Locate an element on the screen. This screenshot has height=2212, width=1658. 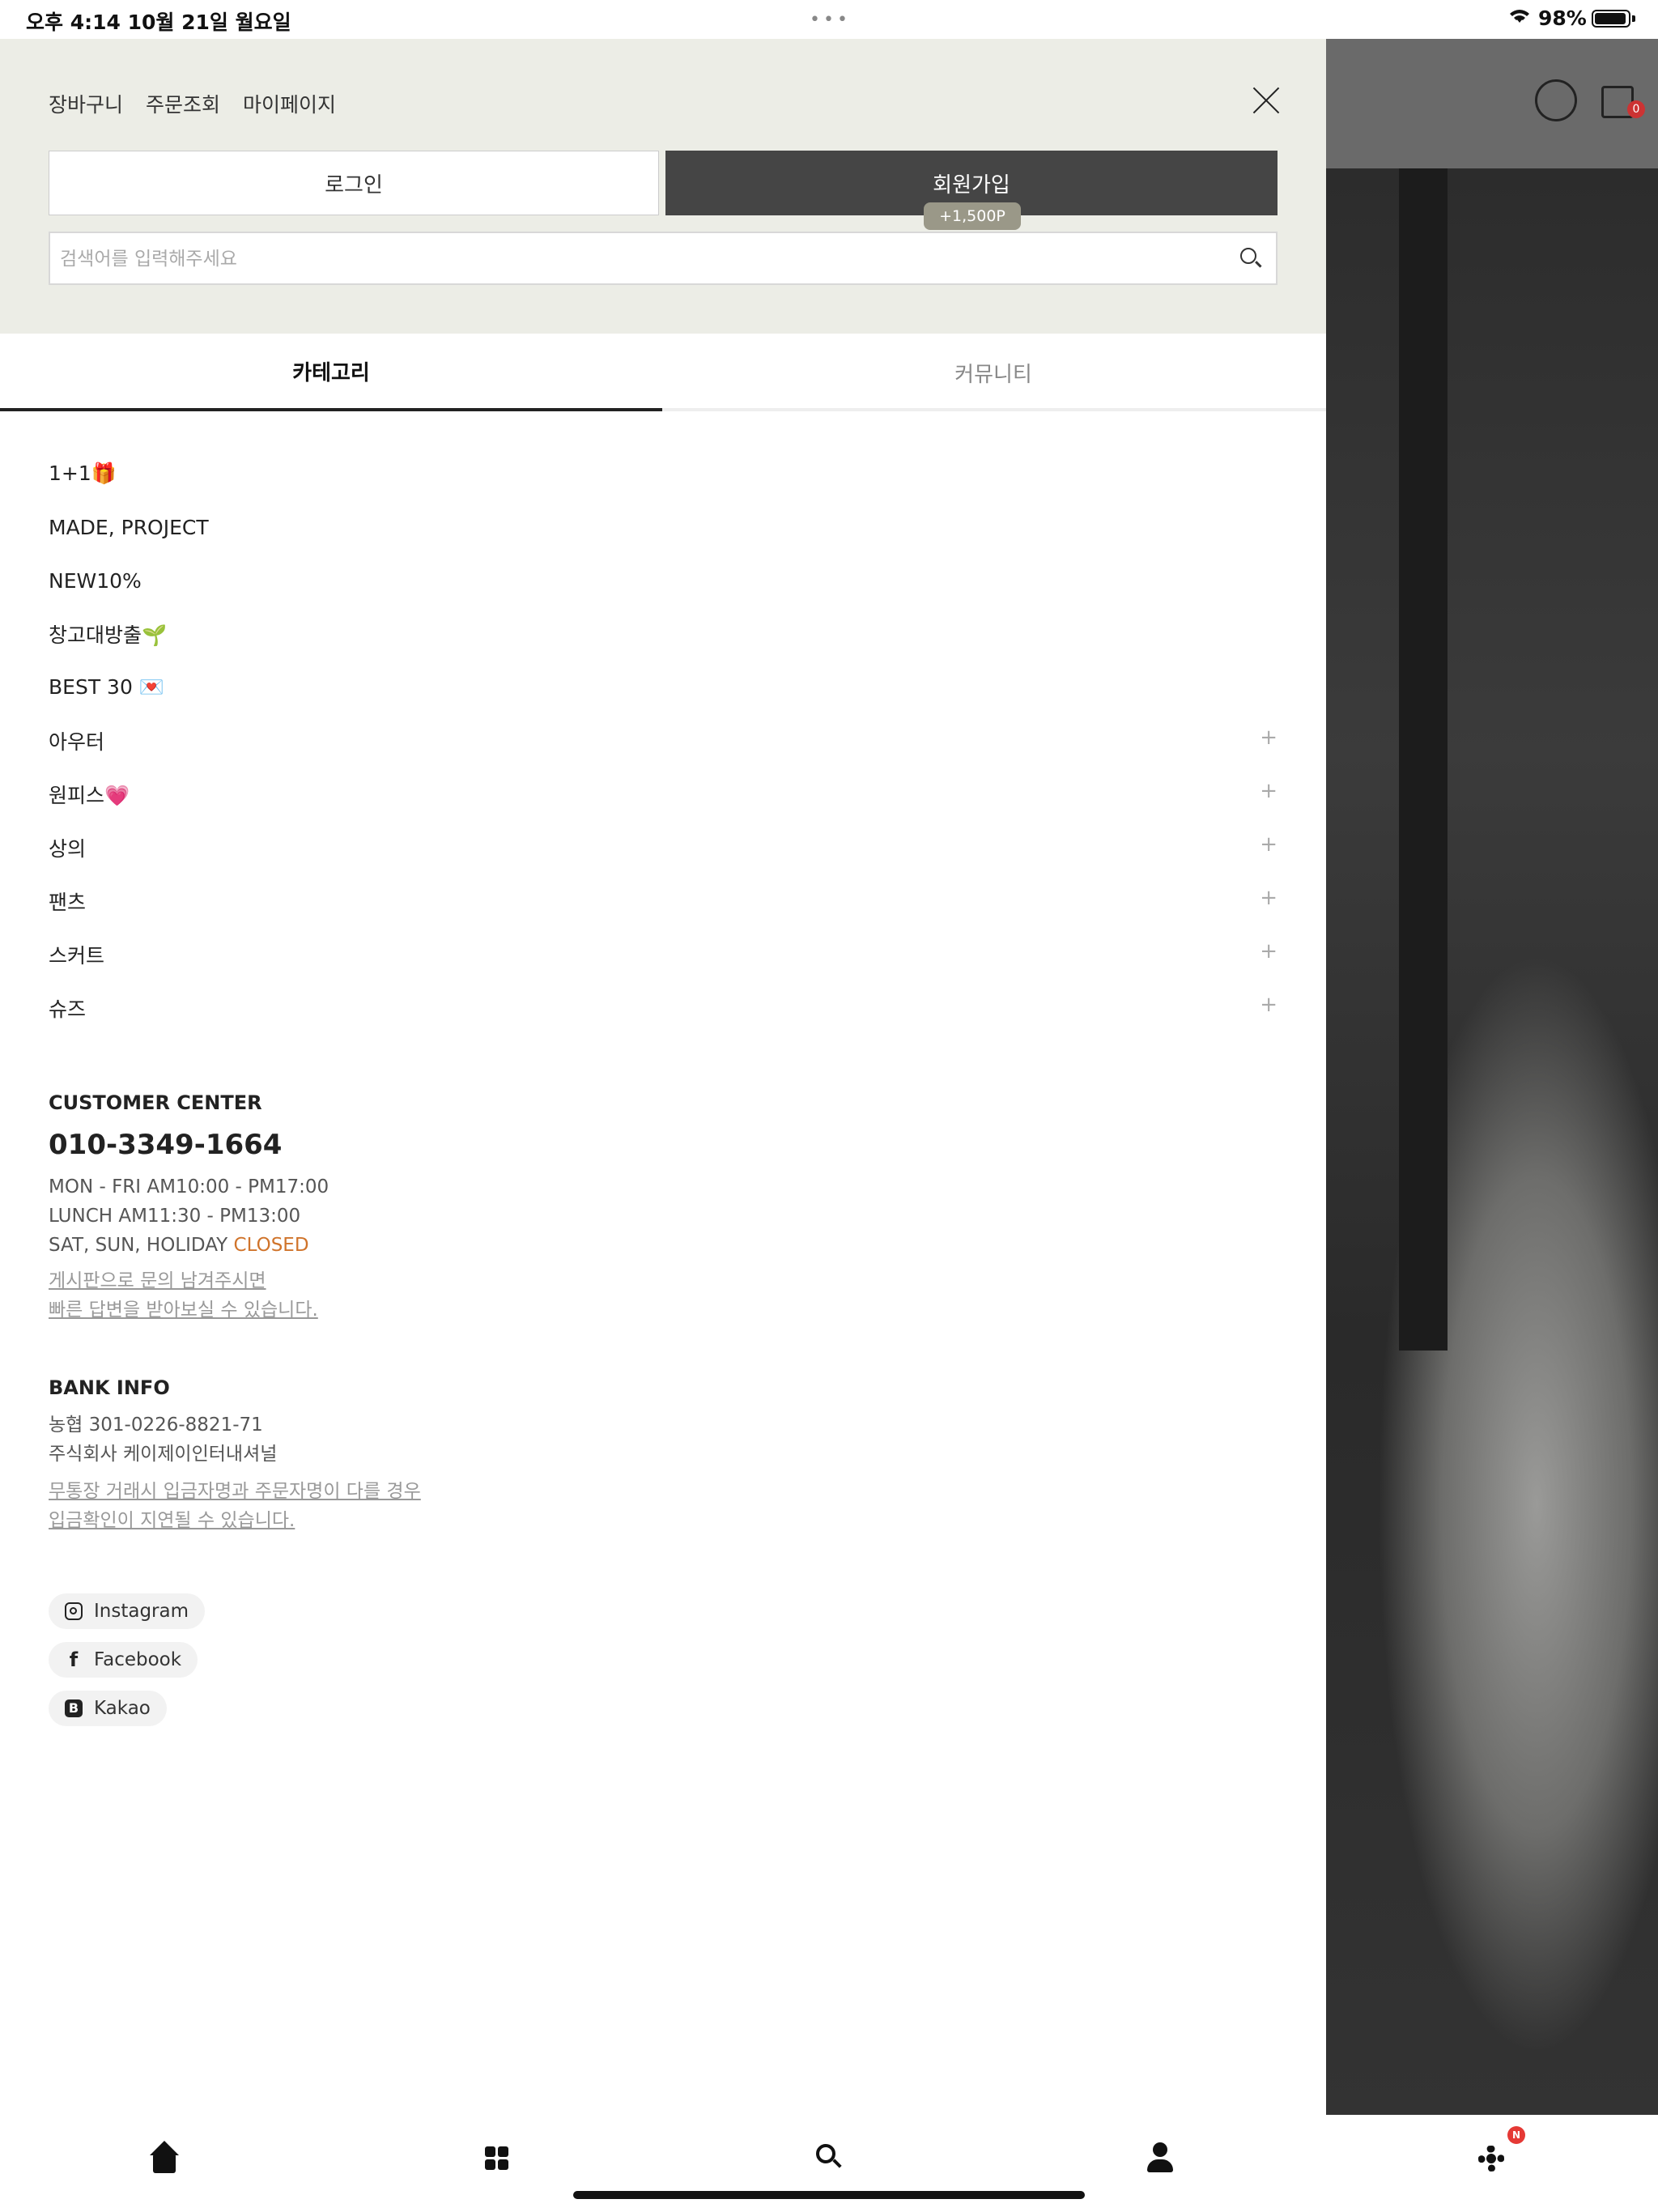
category-label: 상의 is located at coordinates (68, 849).